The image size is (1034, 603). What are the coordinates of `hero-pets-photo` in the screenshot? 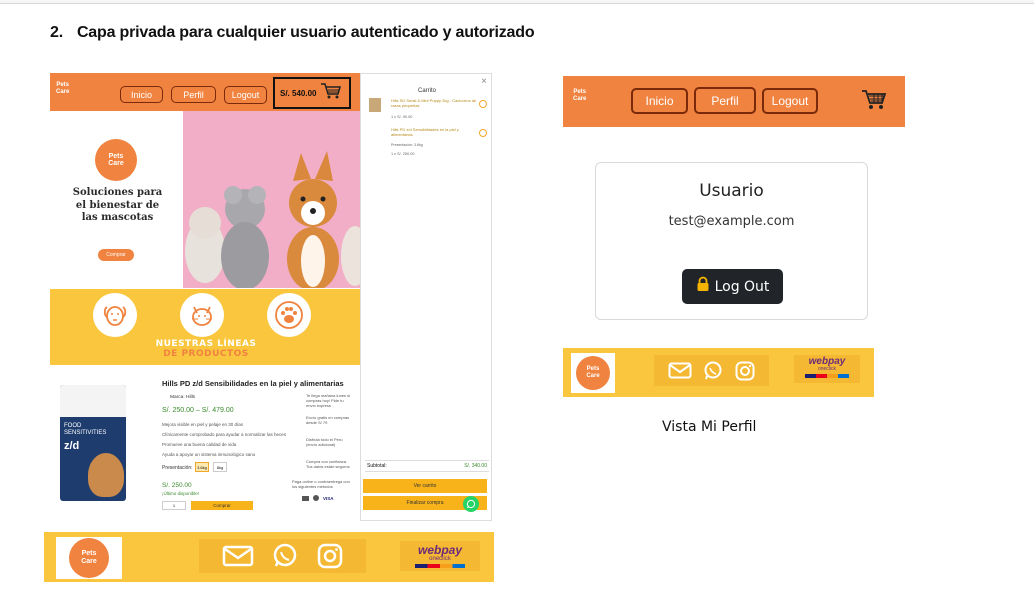 It's located at (271, 199).